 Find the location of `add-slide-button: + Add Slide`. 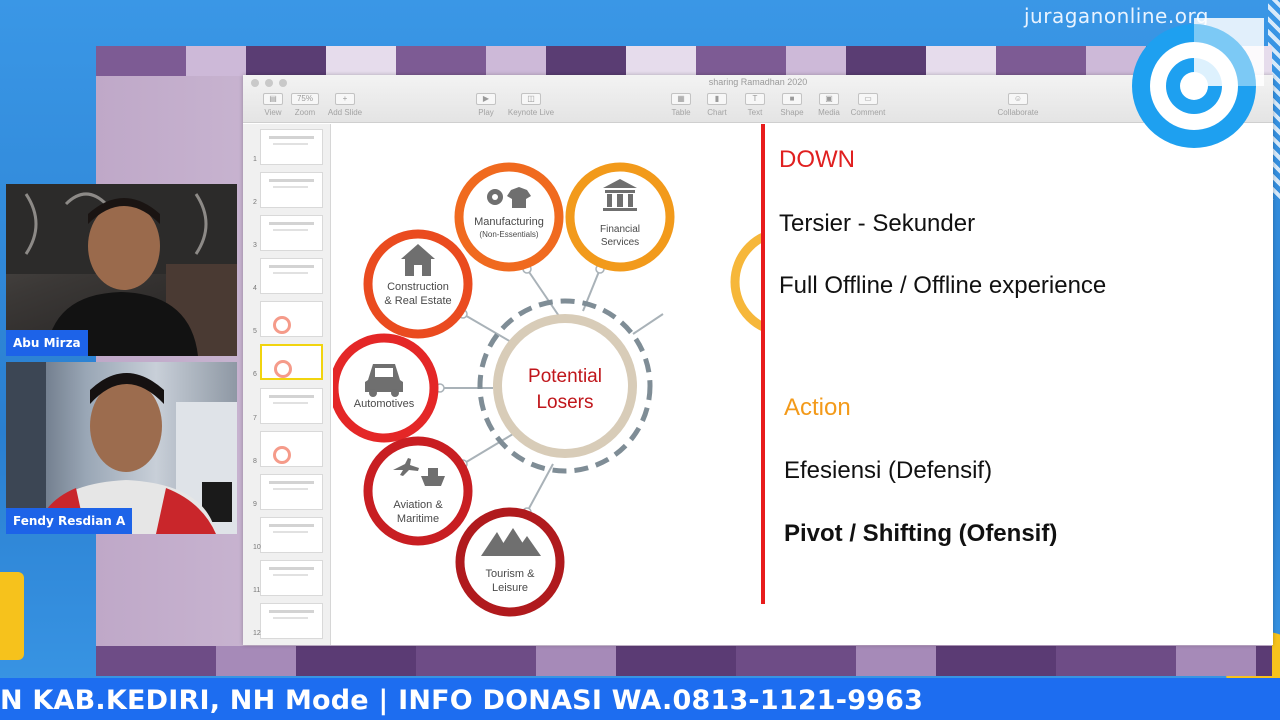

add-slide-button: + Add Slide is located at coordinates (345, 105).